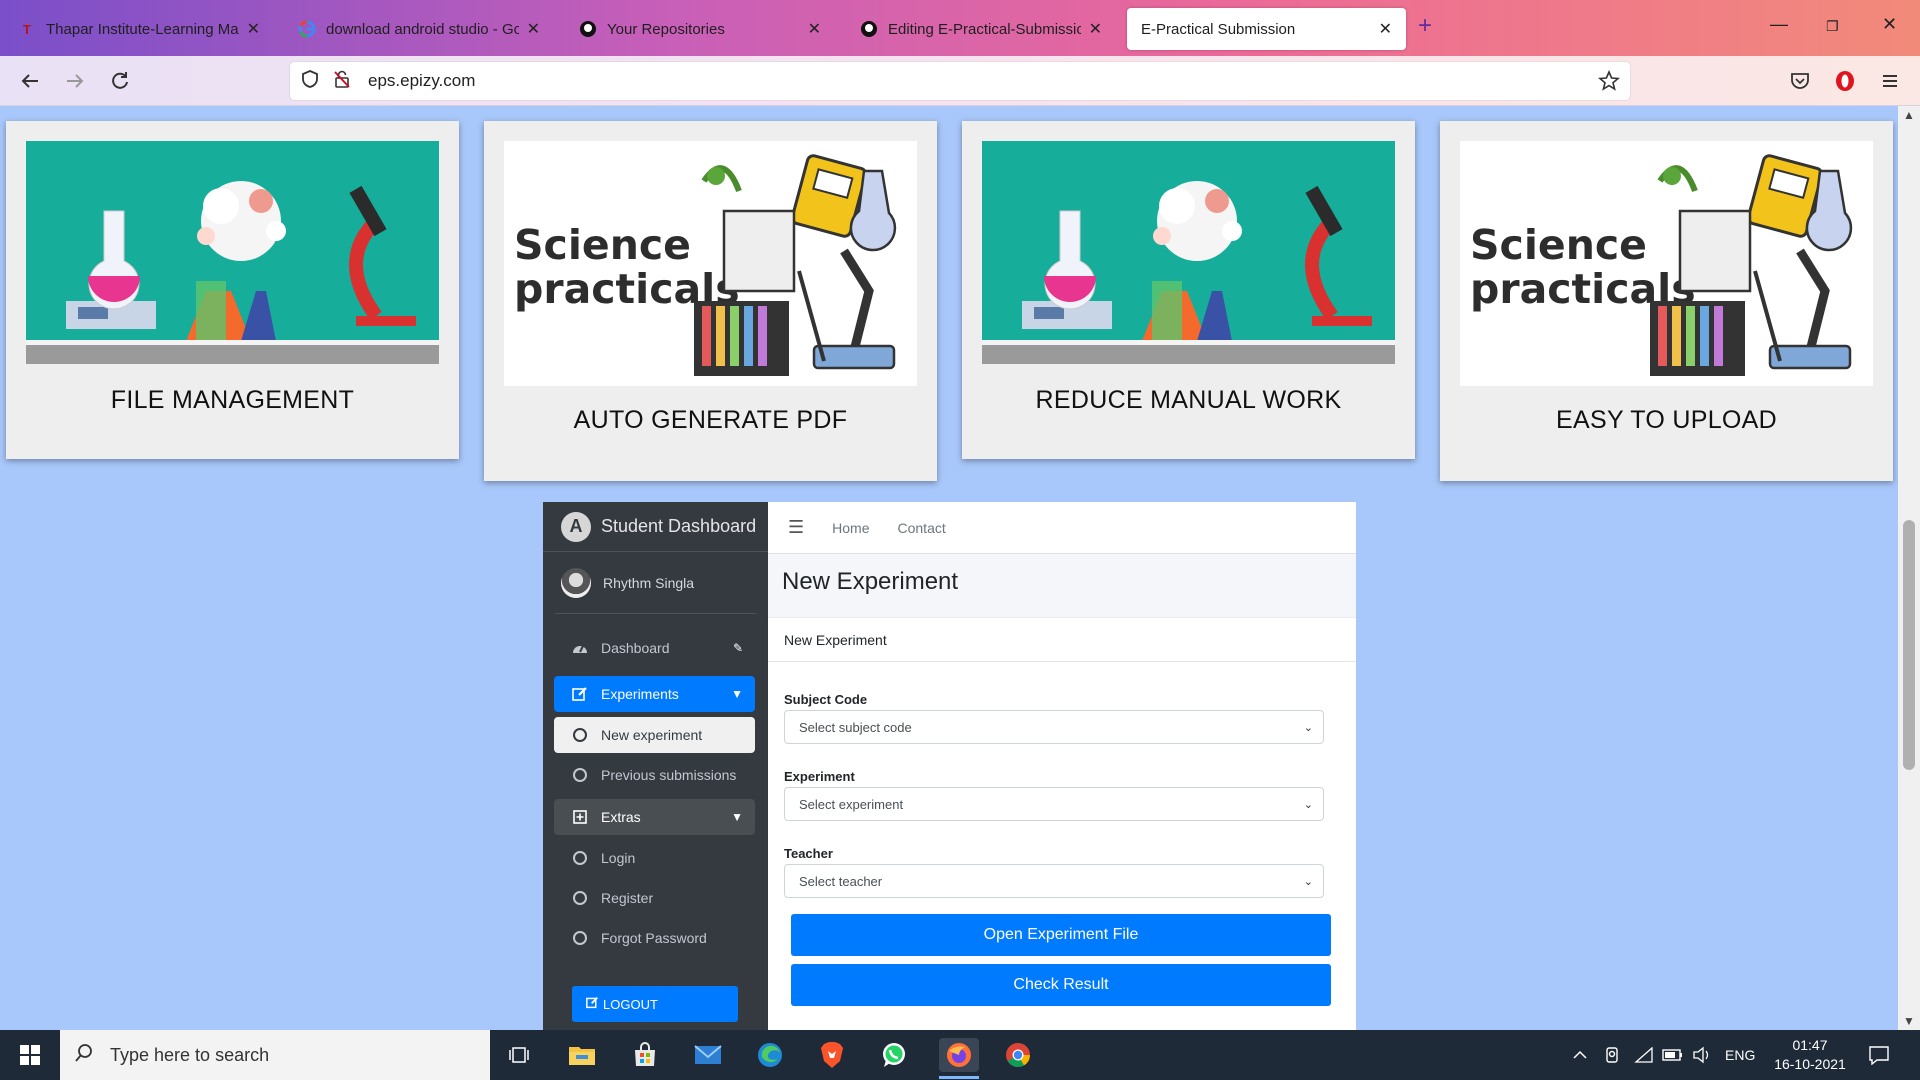 The image size is (1920, 1080). I want to click on clock: 01:47 16-10-2021, so click(1810, 1055).